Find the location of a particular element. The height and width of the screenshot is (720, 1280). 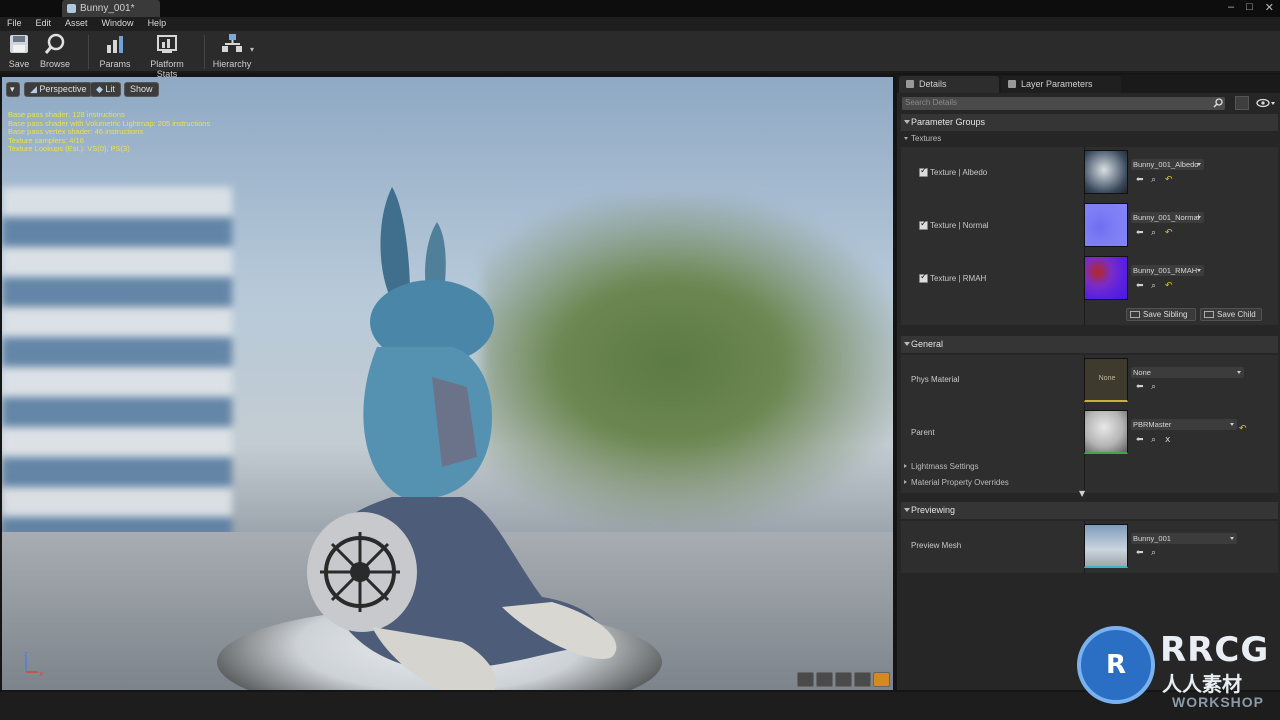

plane-preview-button is located at coordinates (843, 679).